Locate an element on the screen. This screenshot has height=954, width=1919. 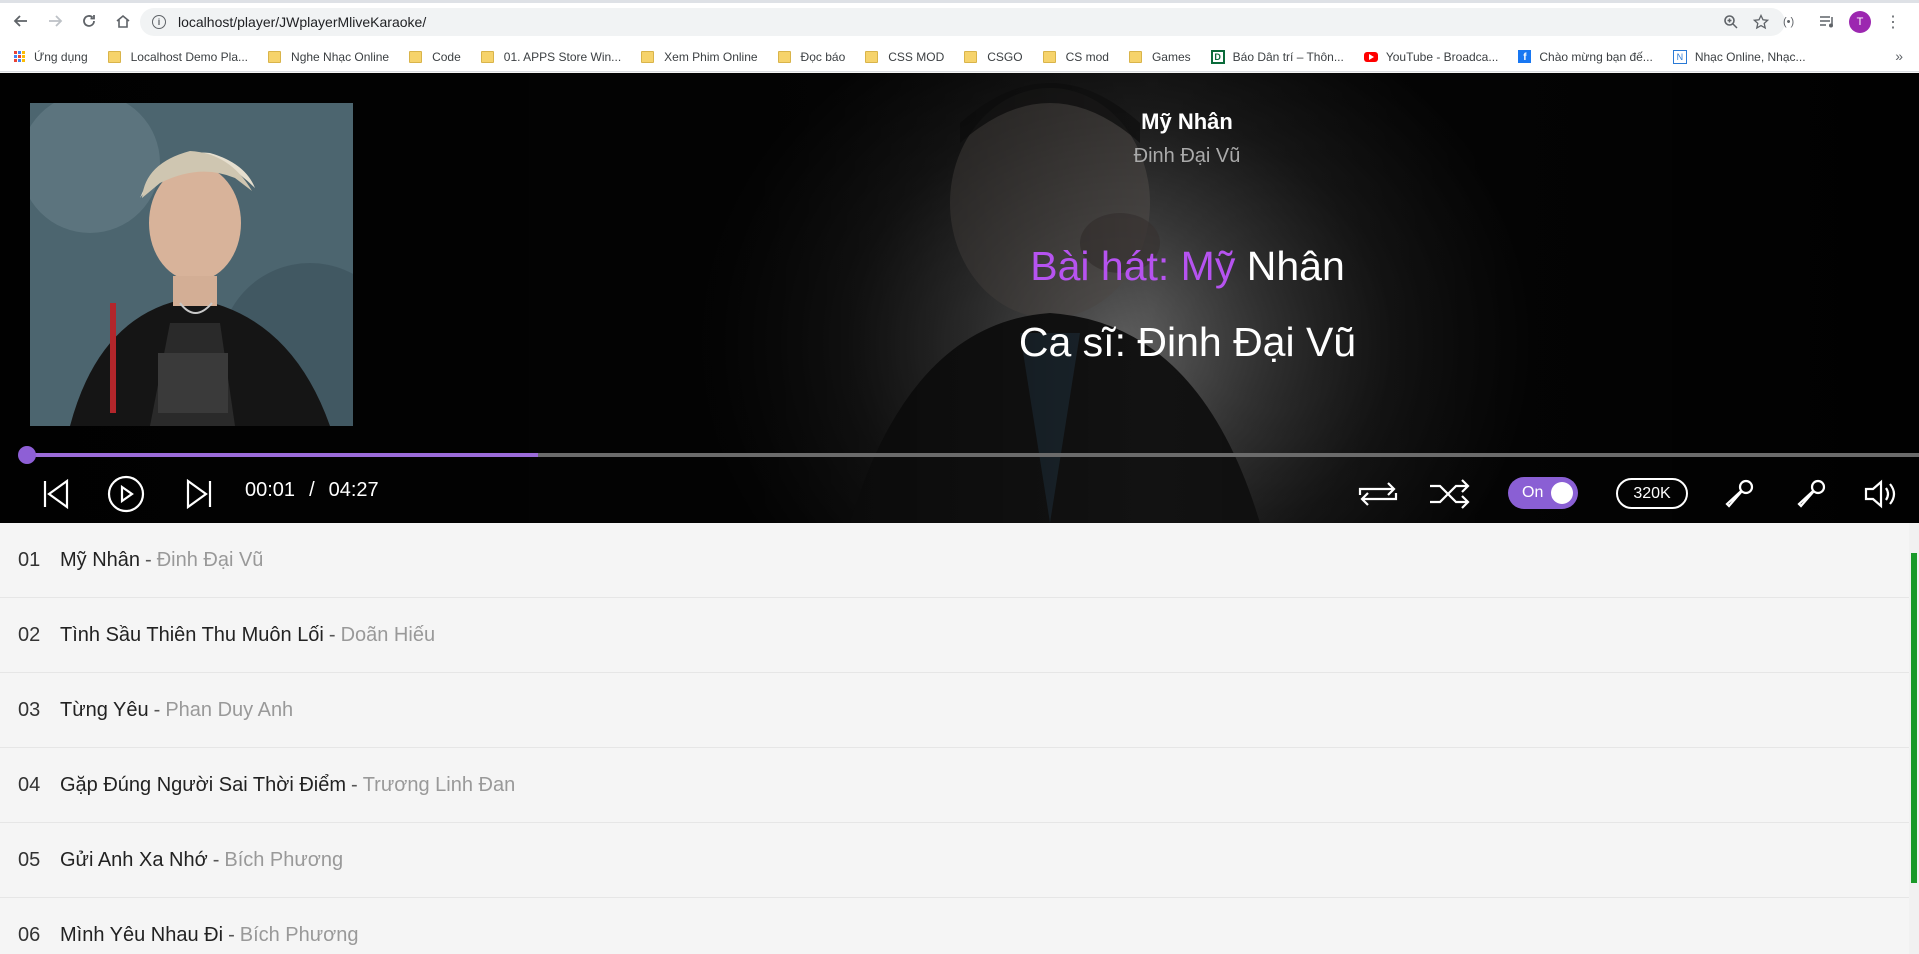
bookmark-item: CSS MOD is located at coordinates (904, 57).